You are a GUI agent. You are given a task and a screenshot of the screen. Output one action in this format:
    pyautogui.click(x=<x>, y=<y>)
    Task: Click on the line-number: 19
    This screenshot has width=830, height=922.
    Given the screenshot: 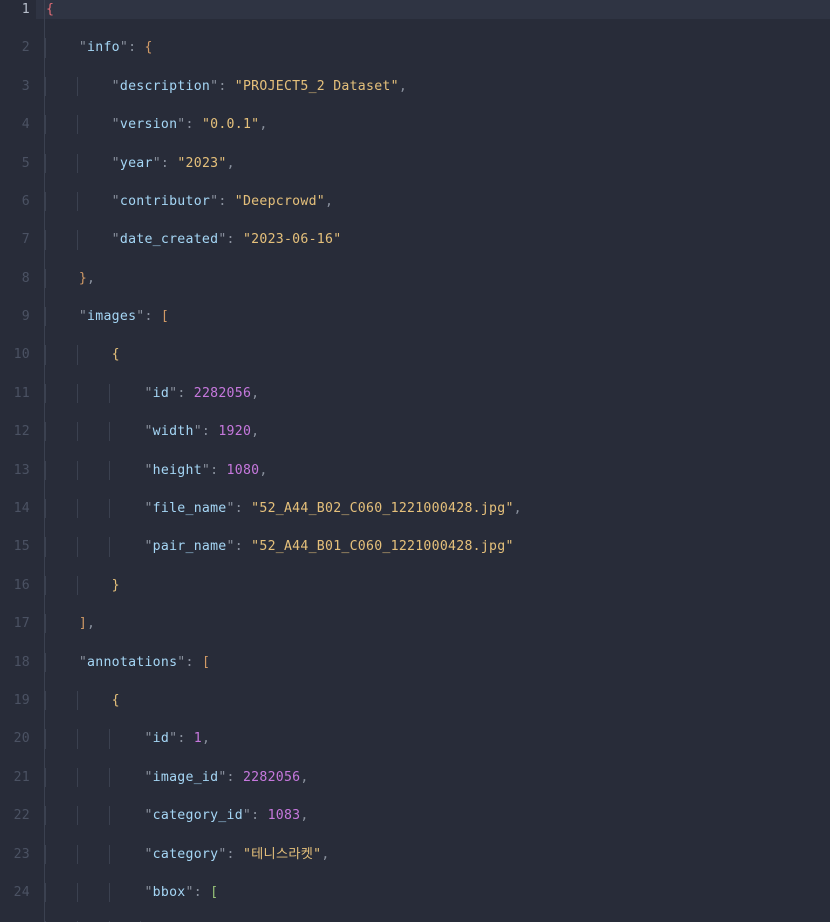 What is the action you would take?
    pyautogui.click(x=21, y=700)
    